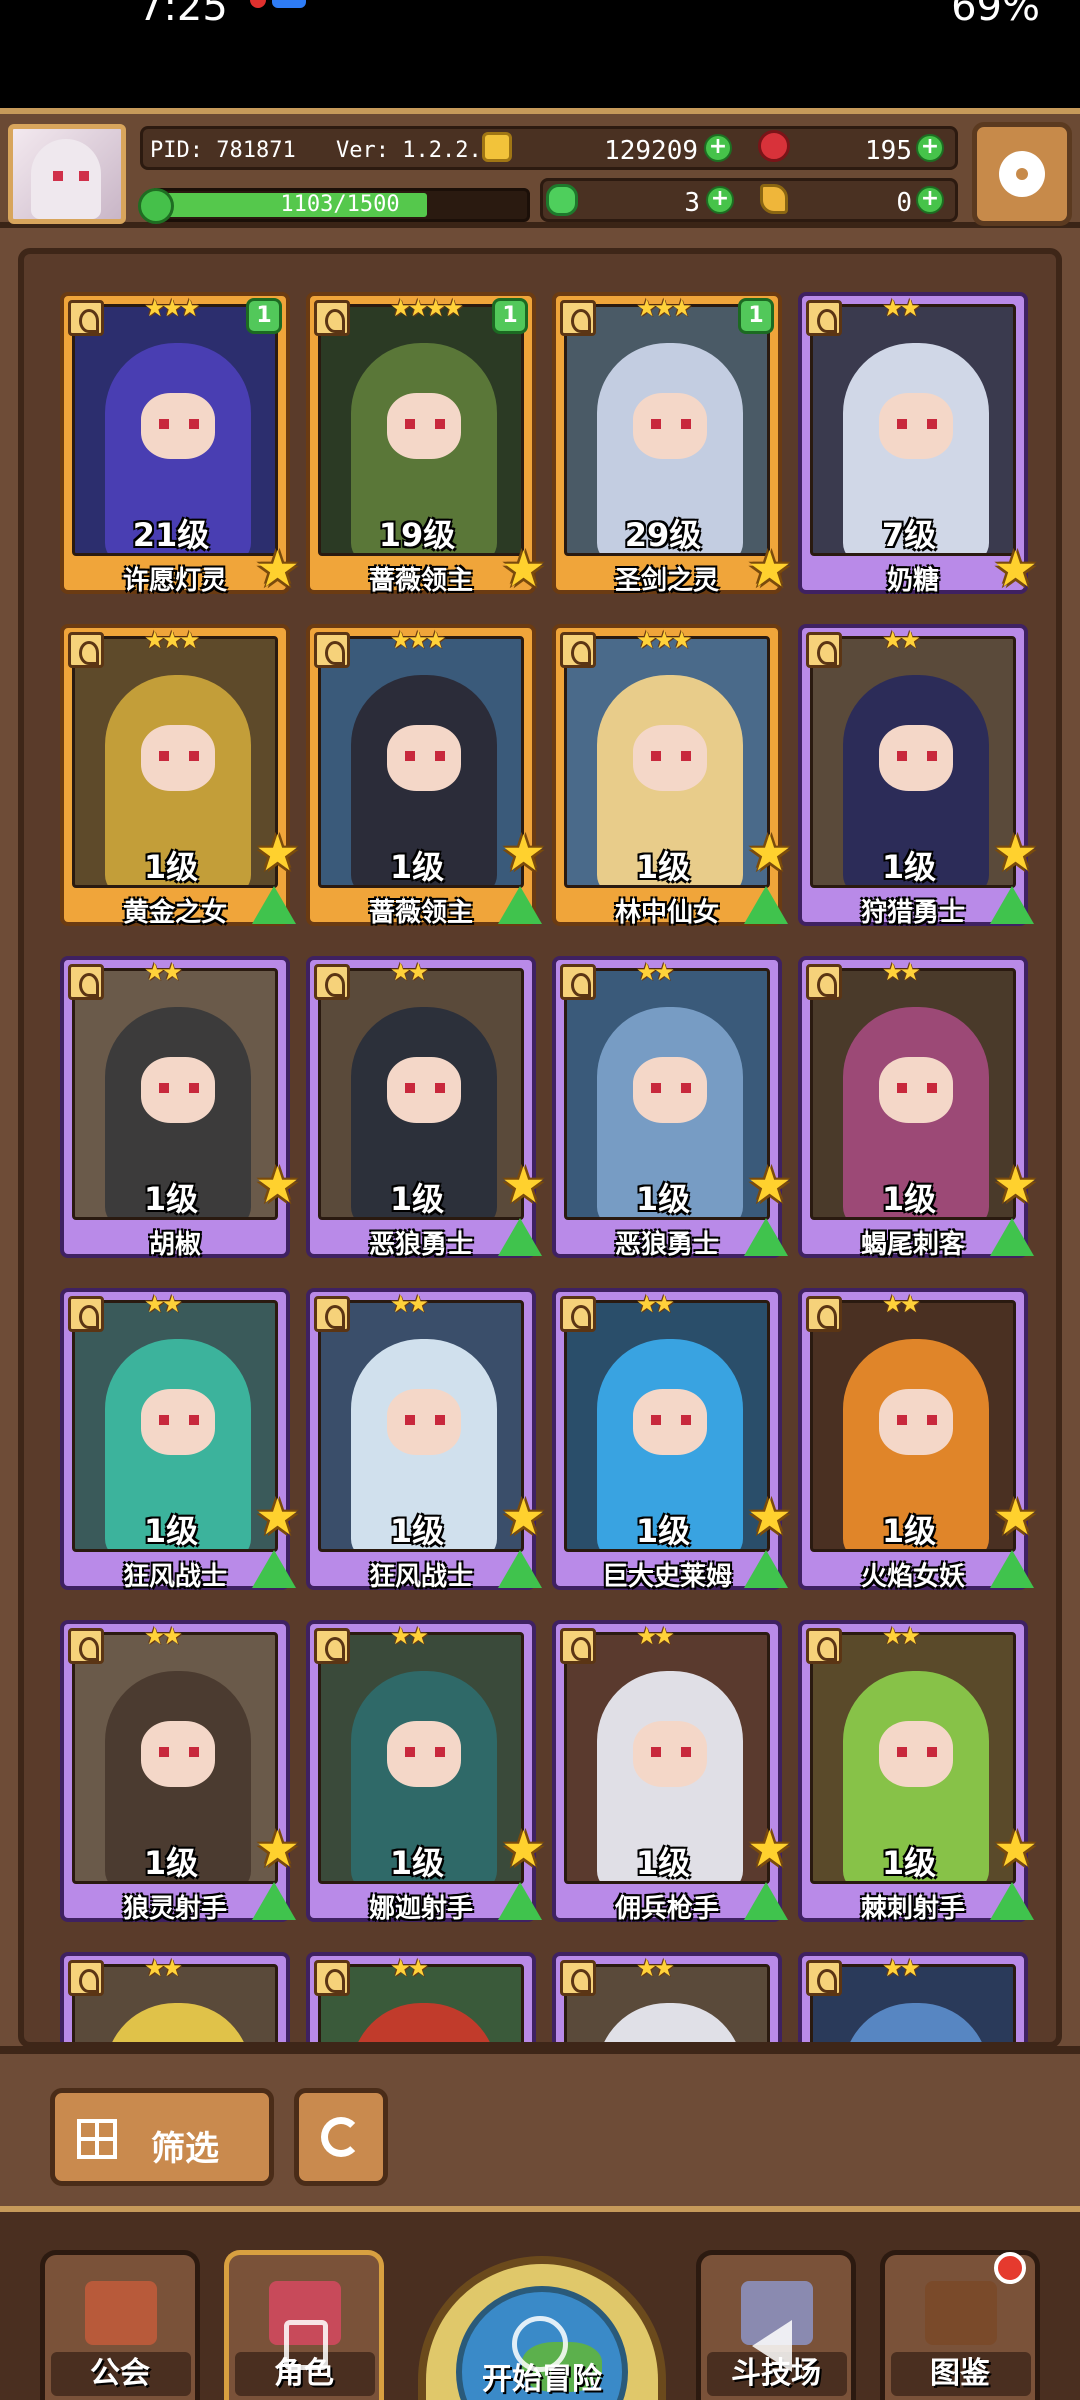 Image resolution: width=1080 pixels, height=2400 pixels. I want to click on character-level: 19级, so click(417, 535).